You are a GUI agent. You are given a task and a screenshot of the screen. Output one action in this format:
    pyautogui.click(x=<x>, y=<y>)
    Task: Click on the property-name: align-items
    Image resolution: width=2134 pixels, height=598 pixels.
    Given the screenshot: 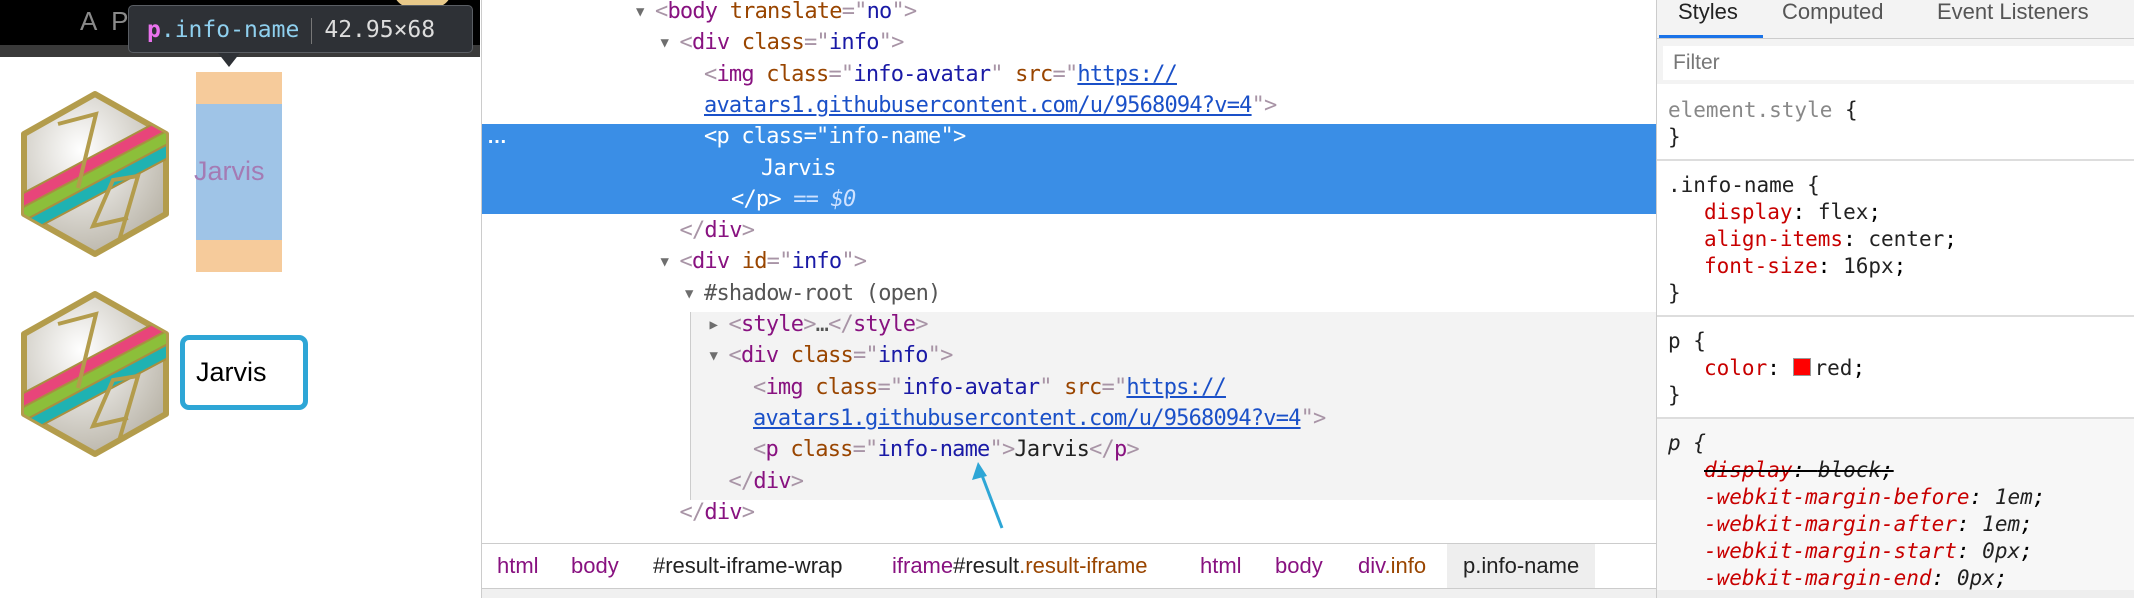 What is the action you would take?
    pyautogui.click(x=1773, y=239)
    